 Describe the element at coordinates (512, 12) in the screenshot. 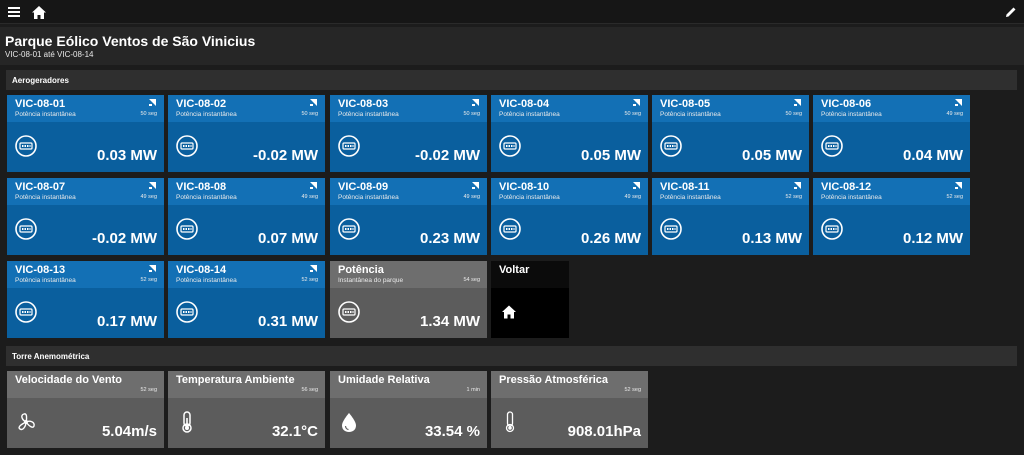

I see `top-bar` at that location.